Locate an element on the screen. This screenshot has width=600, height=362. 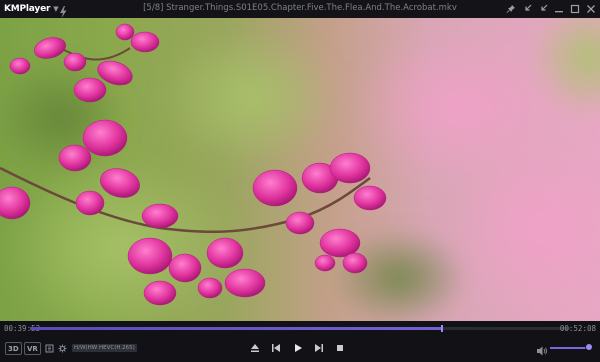
minimize-icon is located at coordinates (559, 9).